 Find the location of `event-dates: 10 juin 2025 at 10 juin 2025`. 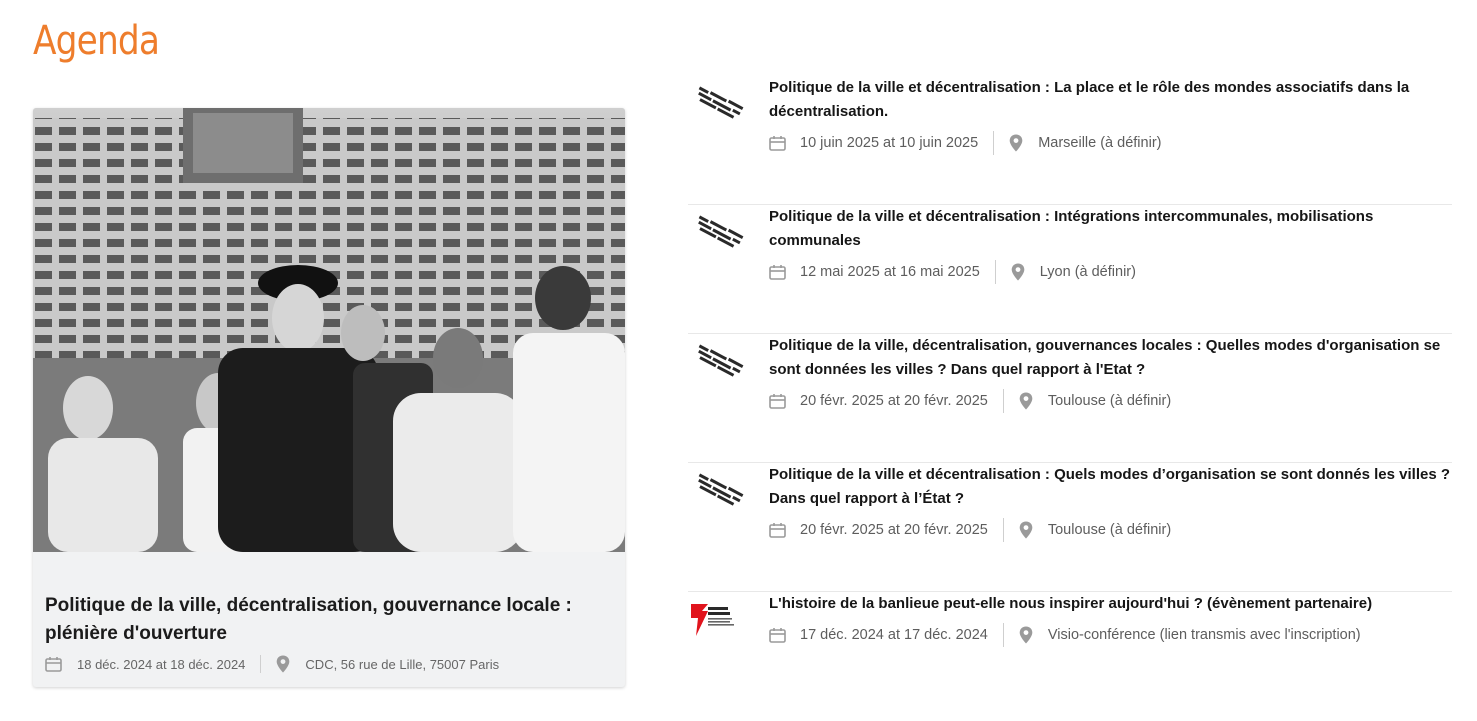

event-dates: 10 juin 2025 at 10 juin 2025 is located at coordinates (889, 143).